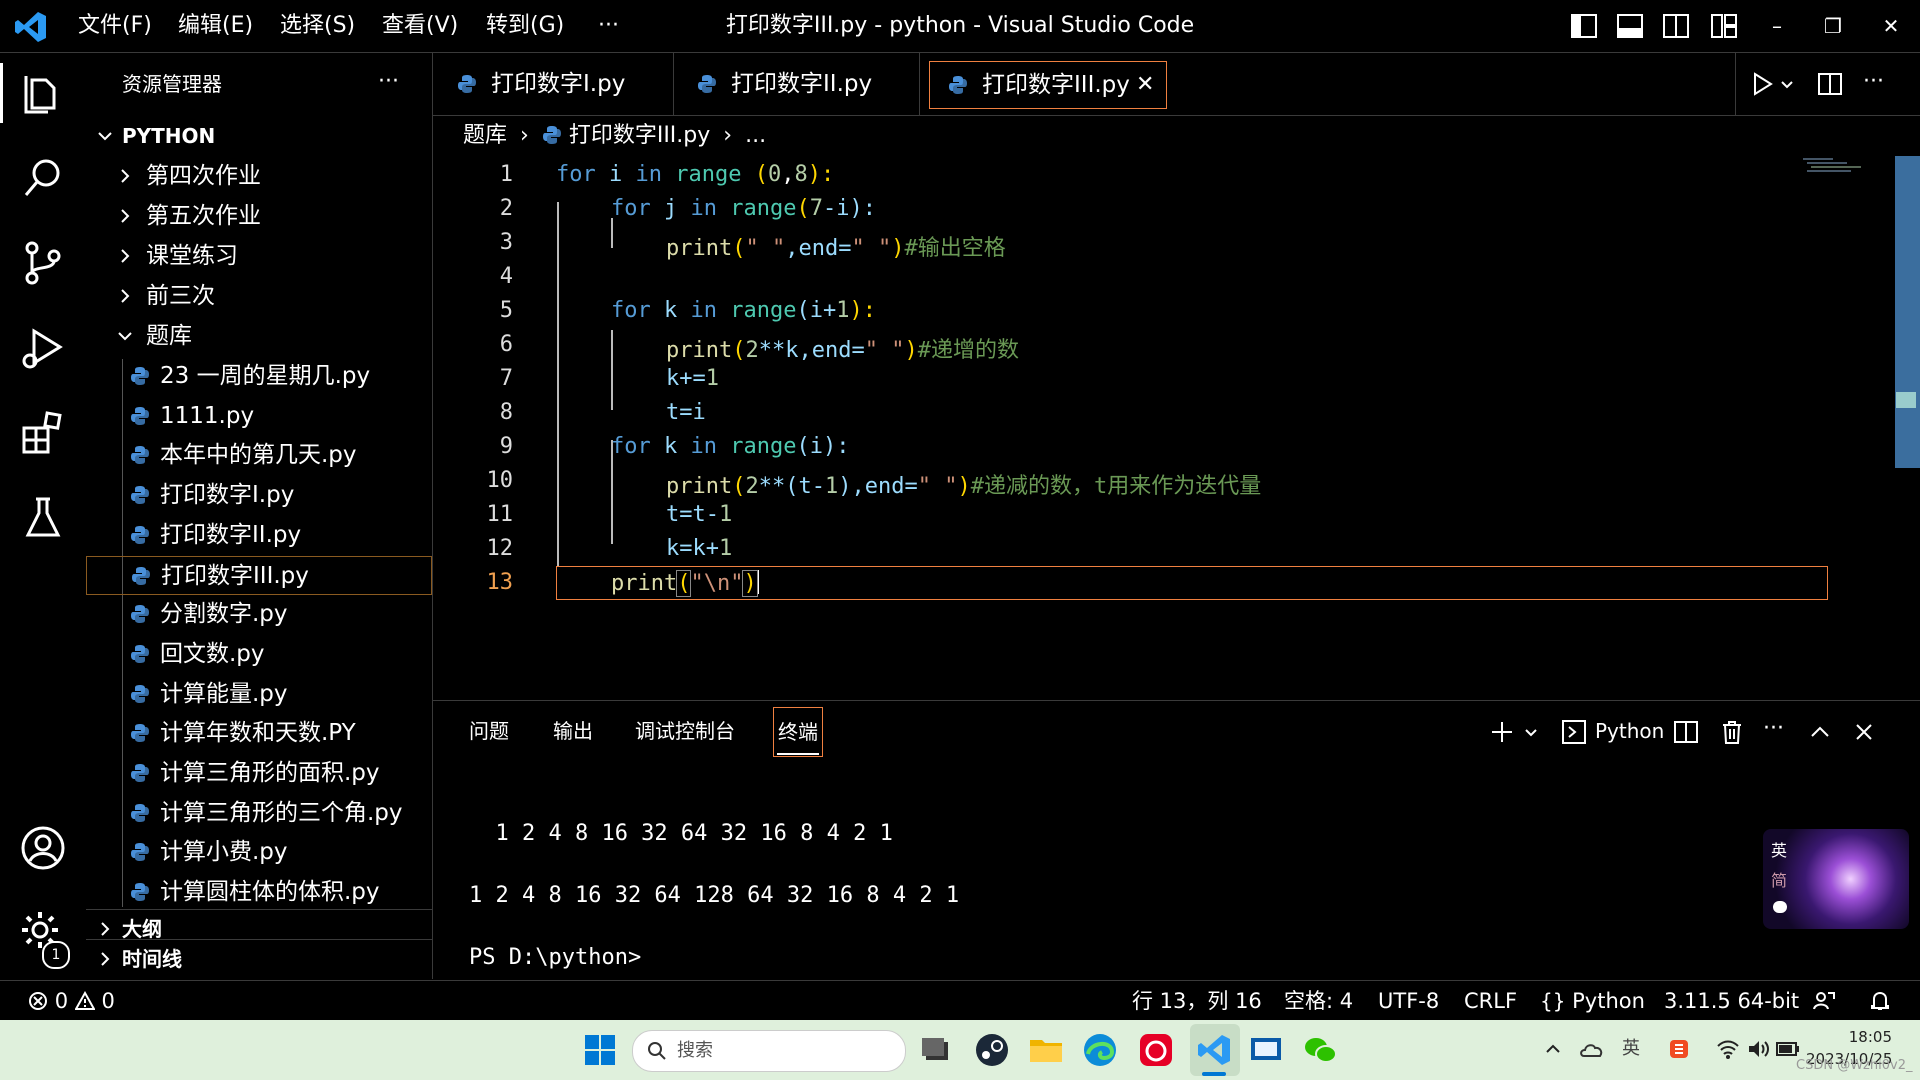 The image size is (1920, 1080). What do you see at coordinates (259, 535) in the screenshot?
I see `file-item: 打印数字II.py` at bounding box center [259, 535].